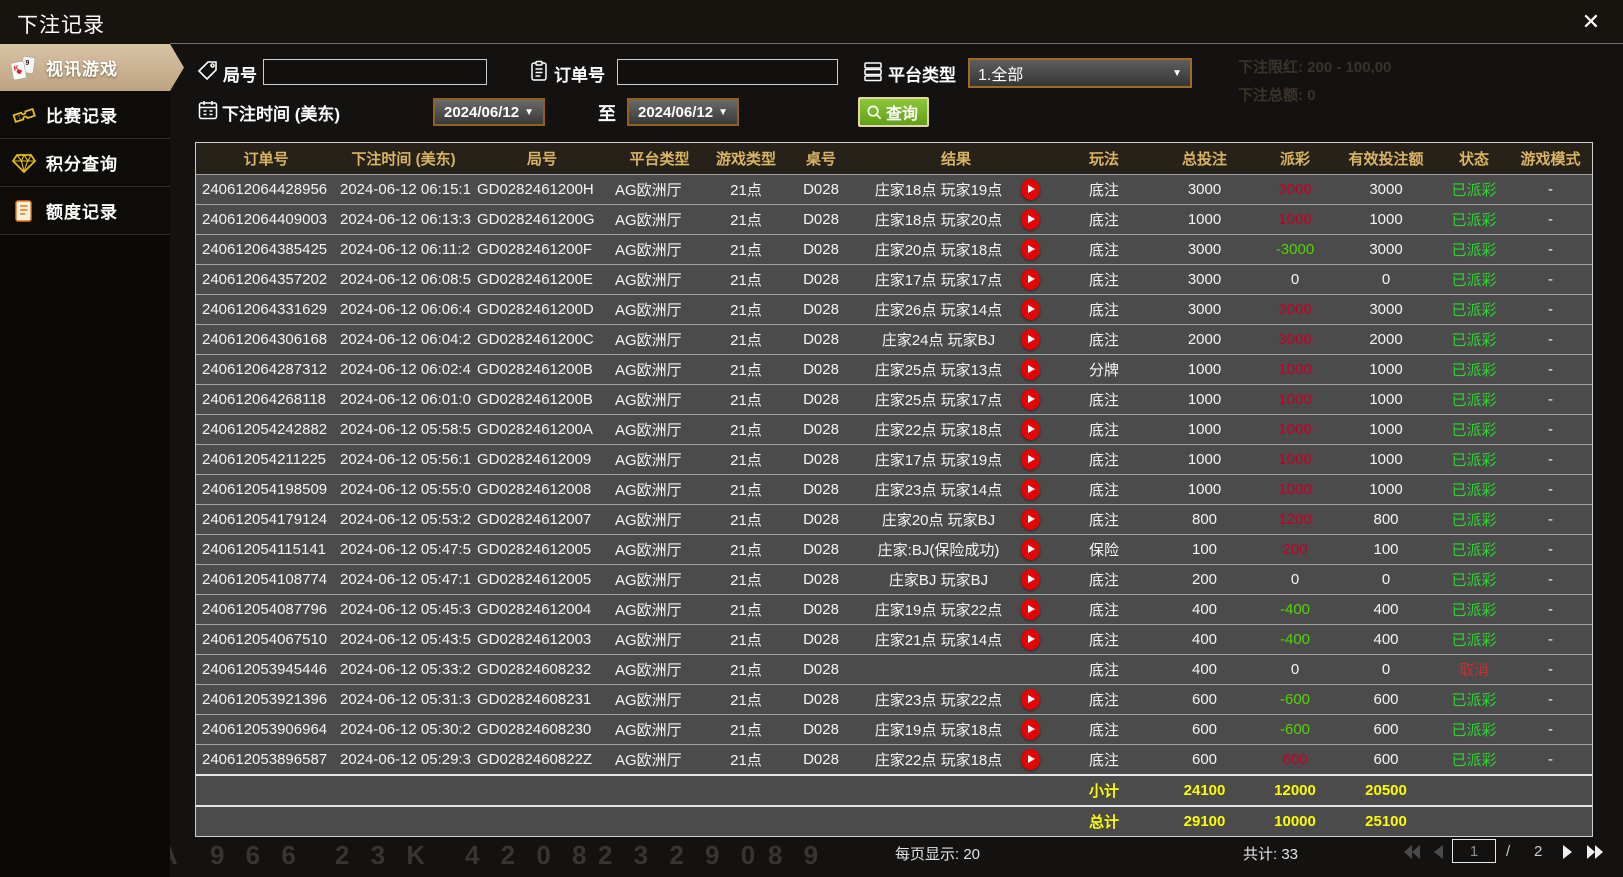 The height and width of the screenshot is (877, 1623). Describe the element at coordinates (92, 67) in the screenshot. I see `sidebar-item-video-games: 9 K 视讯游戏` at that location.